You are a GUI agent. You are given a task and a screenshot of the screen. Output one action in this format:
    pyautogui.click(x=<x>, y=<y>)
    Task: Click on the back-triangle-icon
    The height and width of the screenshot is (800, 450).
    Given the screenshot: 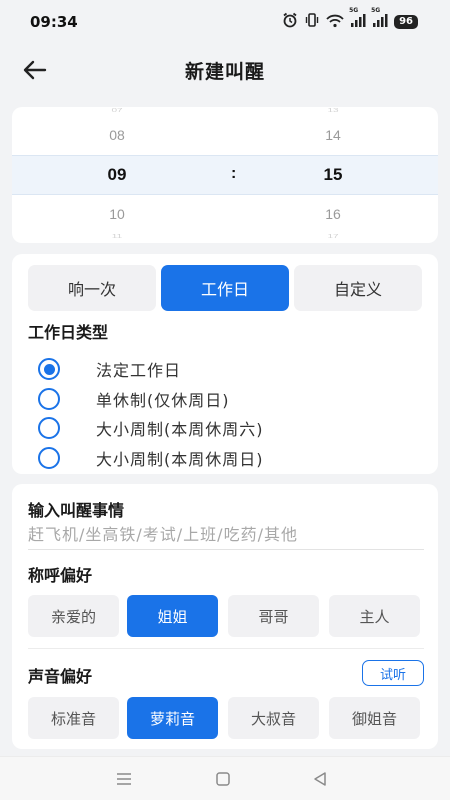 What is the action you would take?
    pyautogui.click(x=320, y=779)
    